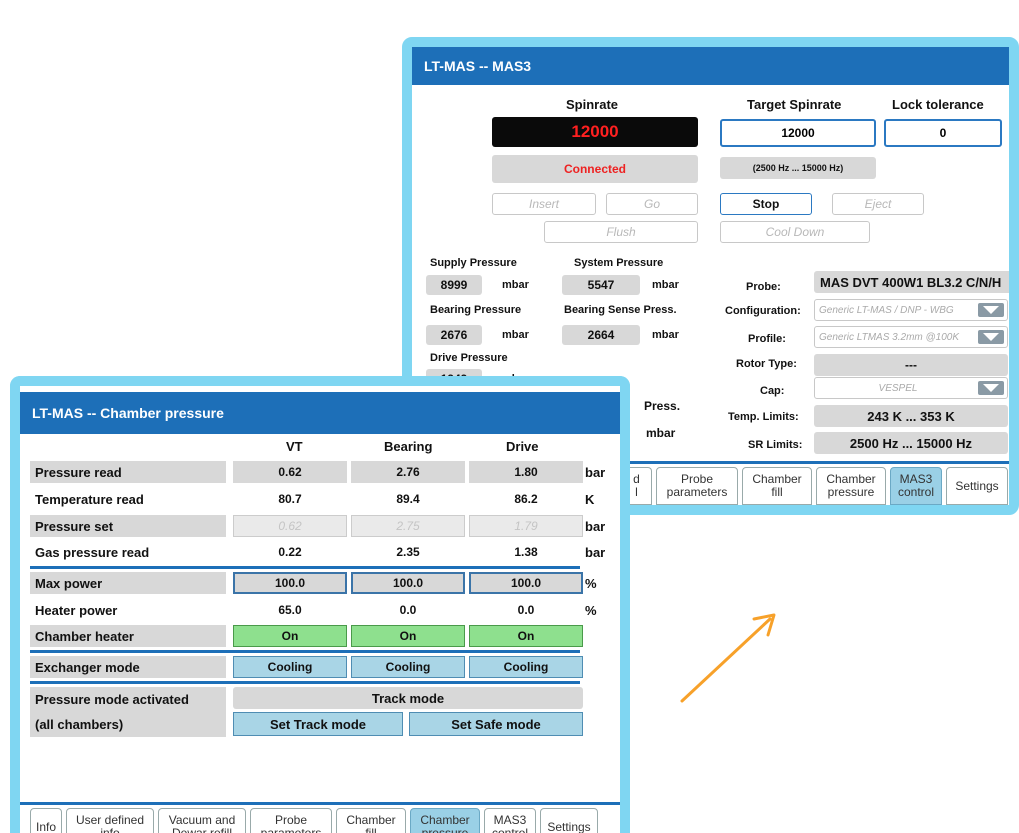 Image resolution: width=1019 pixels, height=833 pixels. Describe the element at coordinates (526, 636) in the screenshot. I see `chamber-heater-drive-toggle: On` at that location.